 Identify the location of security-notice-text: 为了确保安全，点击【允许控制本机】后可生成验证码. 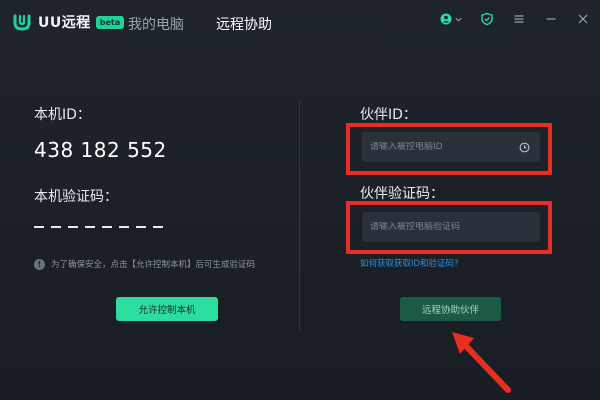
(153, 265).